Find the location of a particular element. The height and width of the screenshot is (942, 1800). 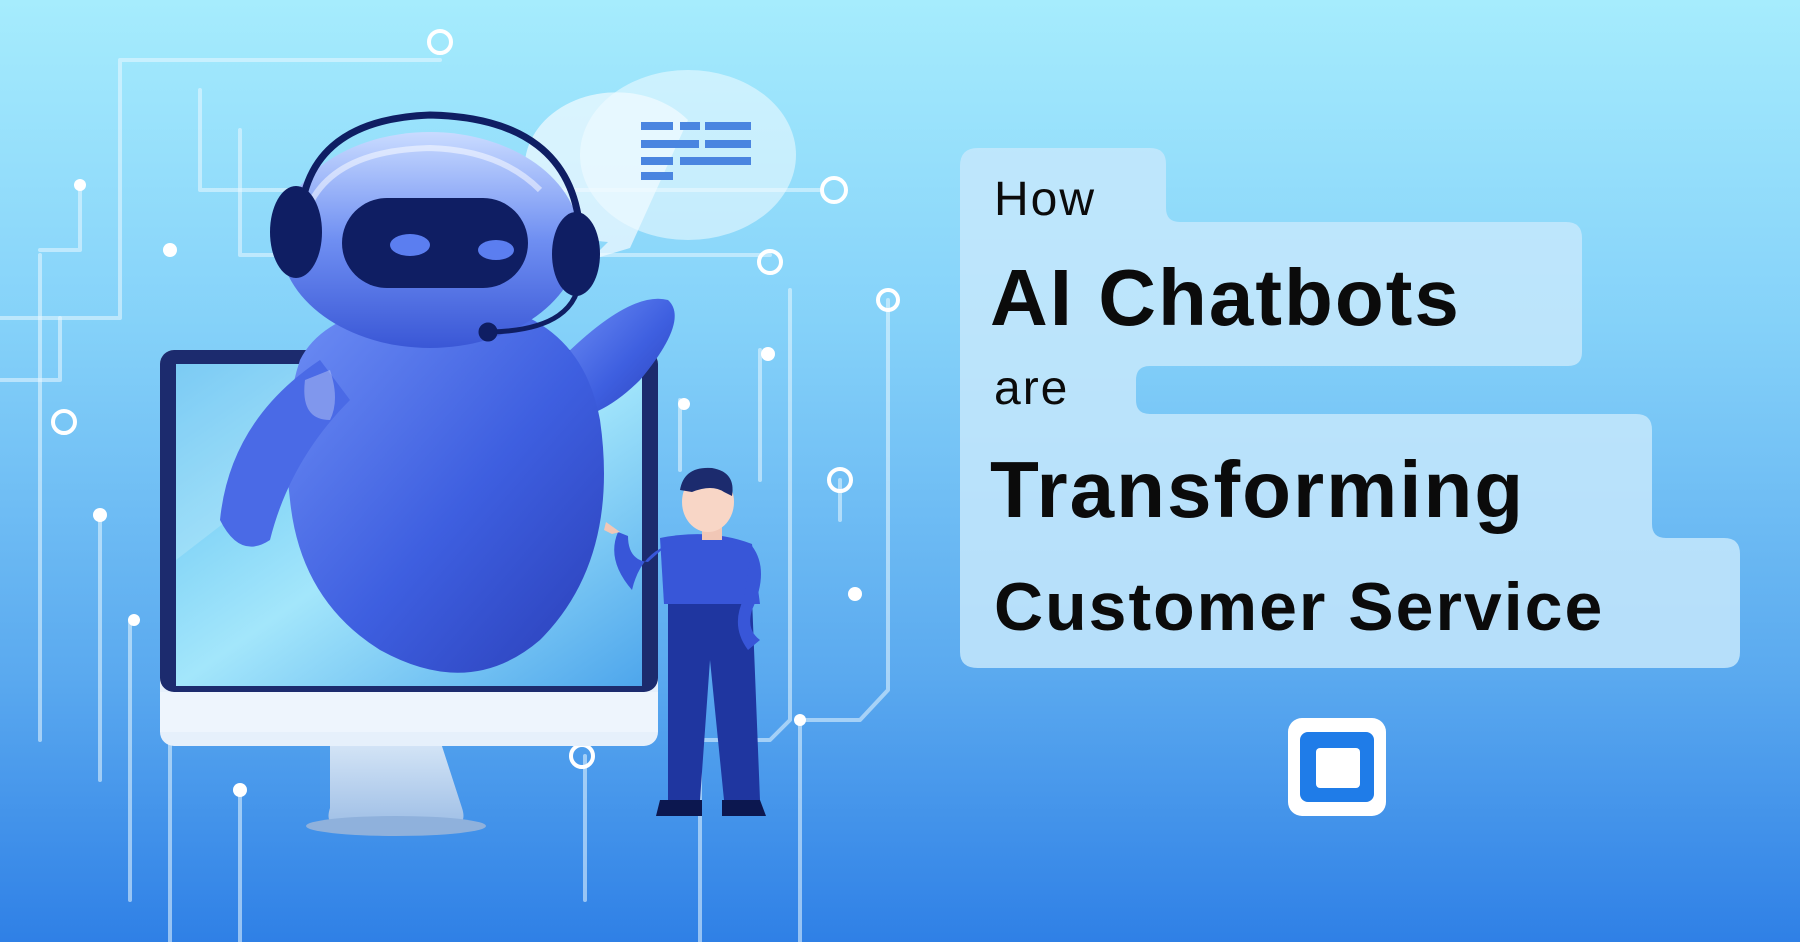

headline-line-ai-chatbots: AI Chatbots is located at coordinates (1225, 297).